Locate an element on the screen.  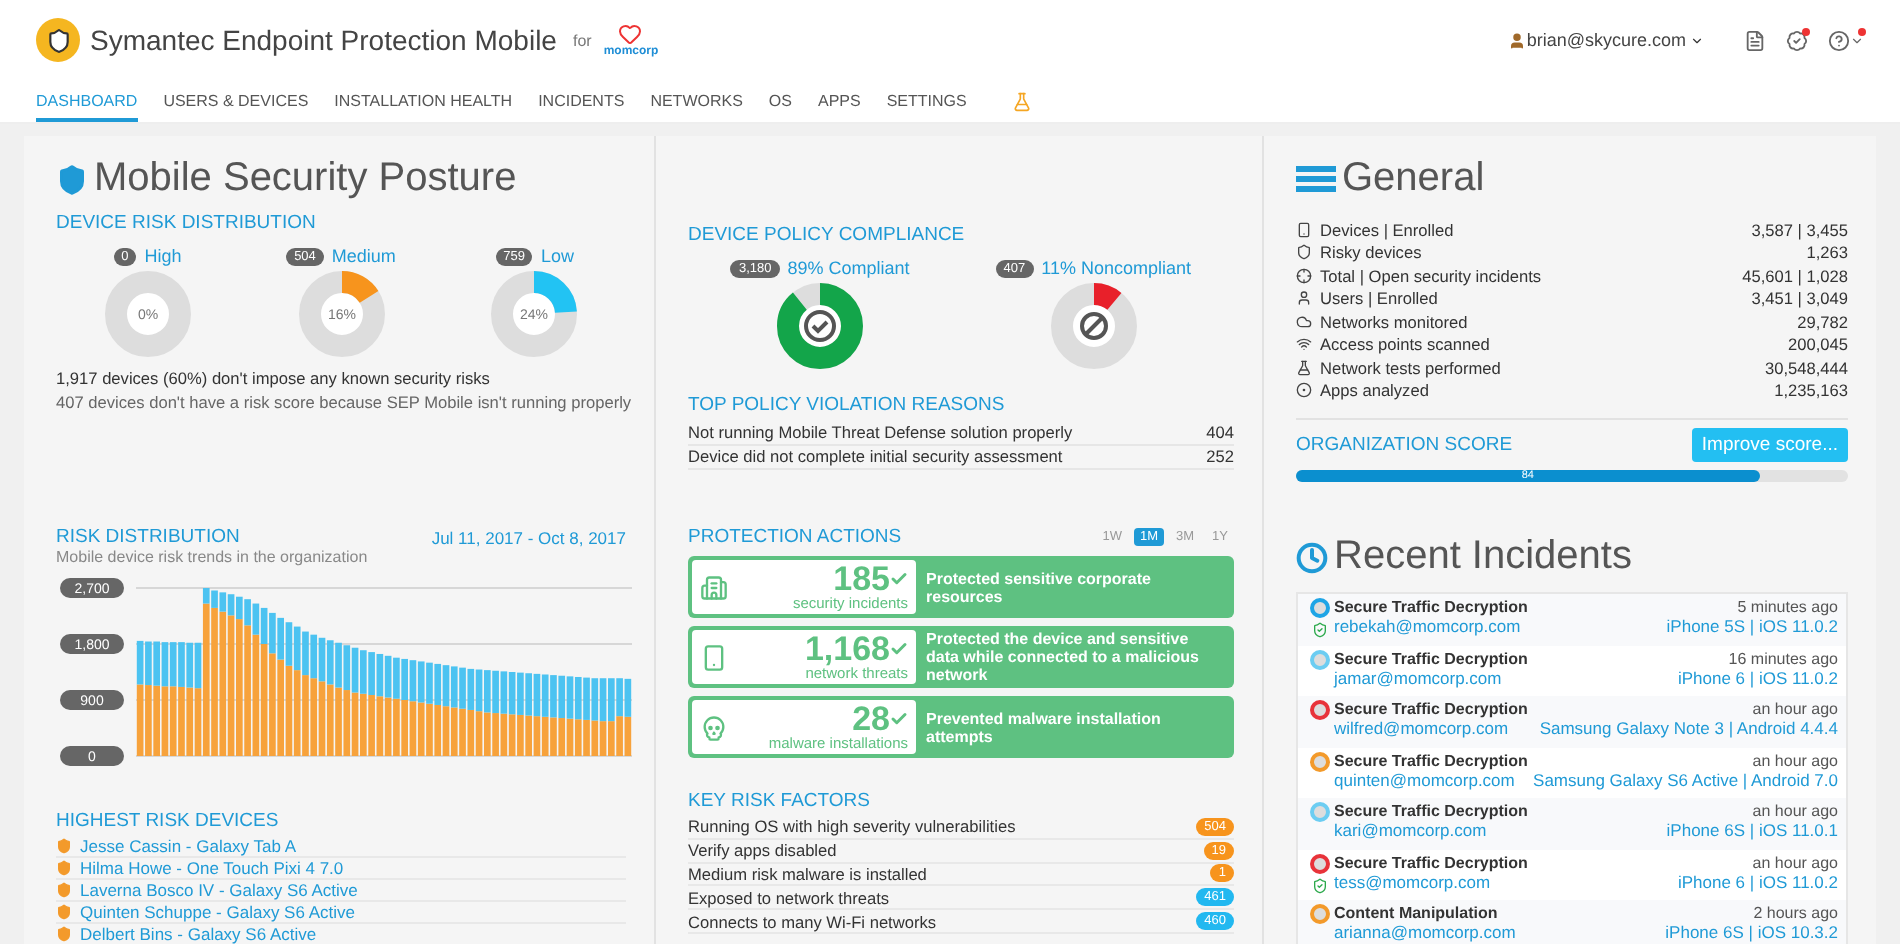
device-link: Delbert Bins - Galaxy S6 Active is located at coordinates (198, 934).